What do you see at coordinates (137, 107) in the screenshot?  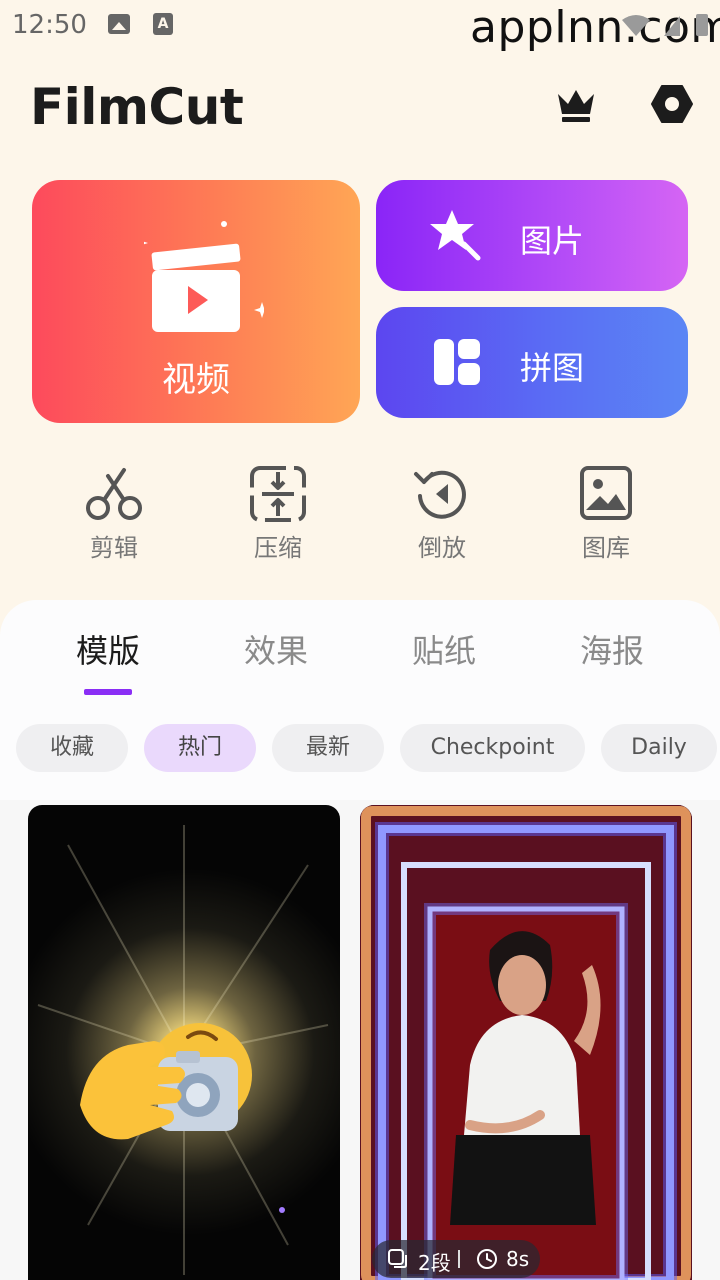 I see `app-title: FilmCut` at bounding box center [137, 107].